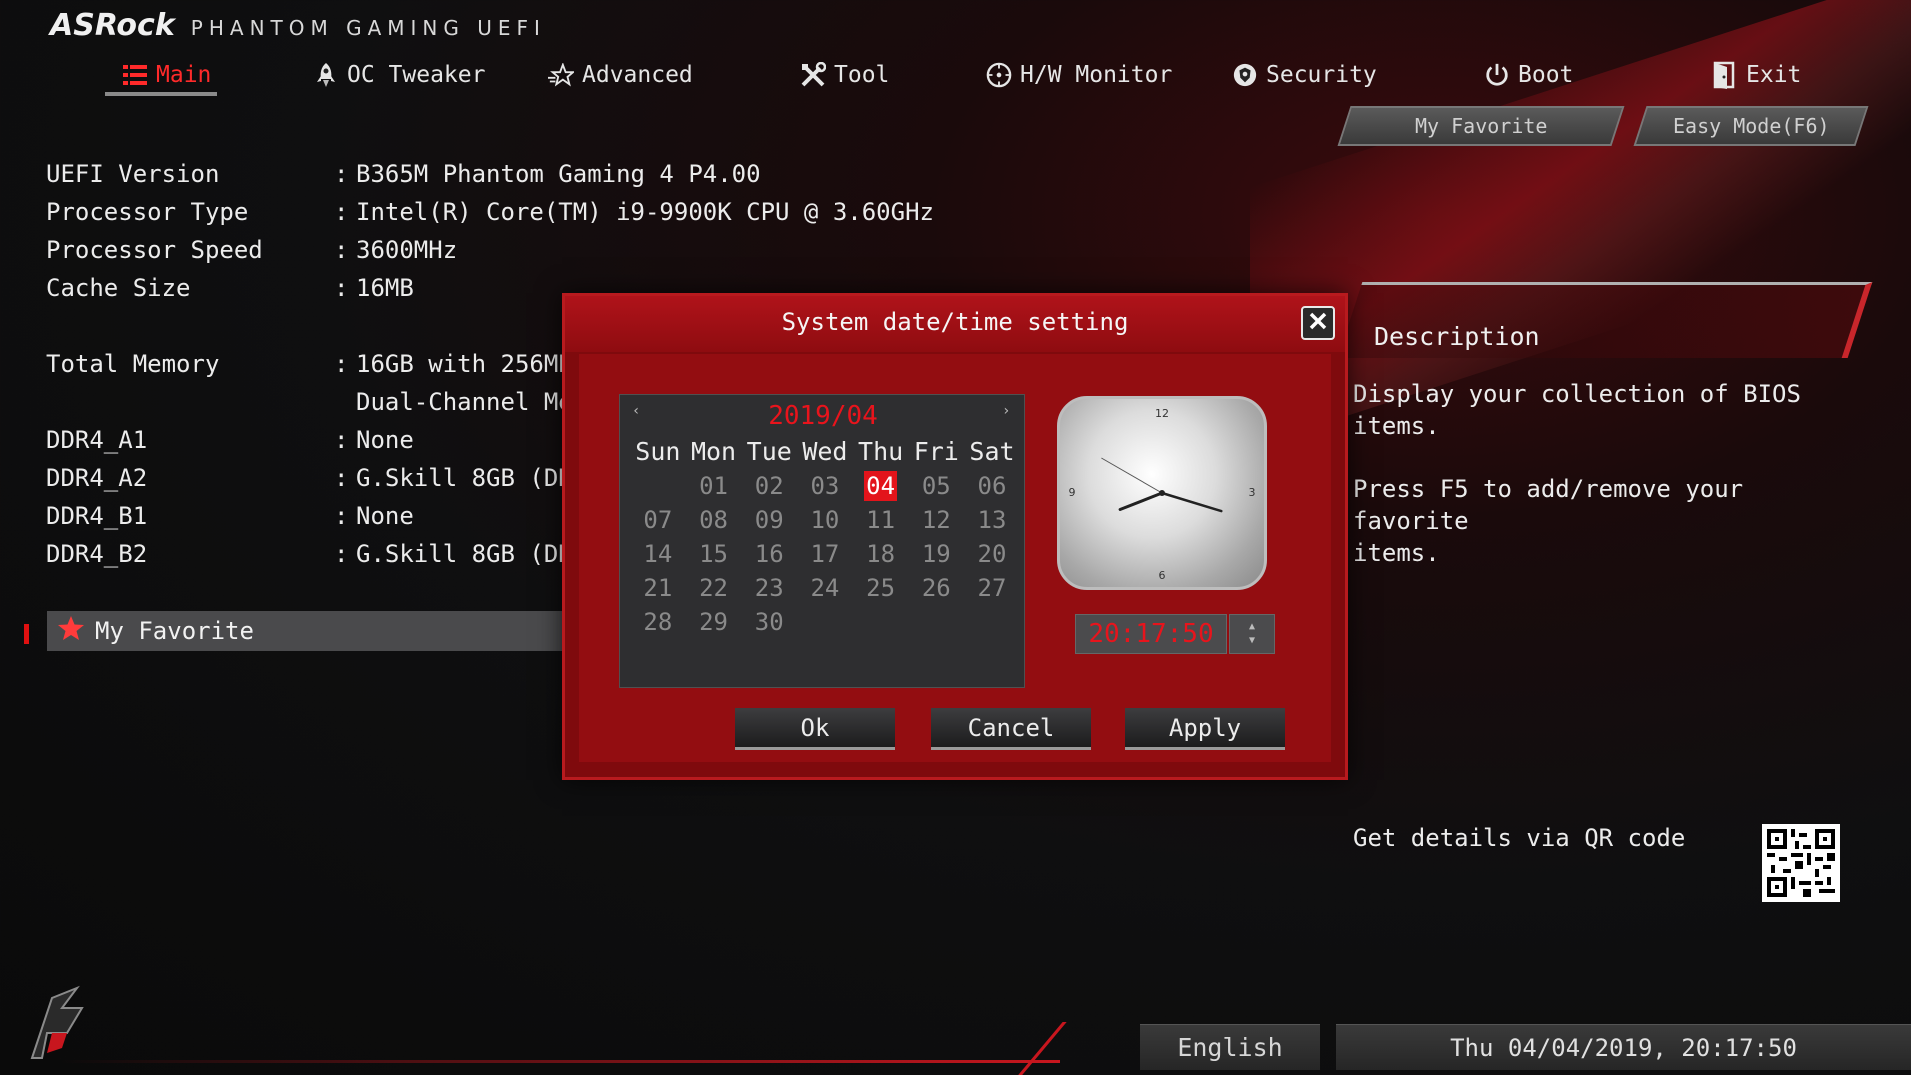 The image size is (1911, 1075). What do you see at coordinates (714, 520) in the screenshot?
I see `calendar-day: 08` at bounding box center [714, 520].